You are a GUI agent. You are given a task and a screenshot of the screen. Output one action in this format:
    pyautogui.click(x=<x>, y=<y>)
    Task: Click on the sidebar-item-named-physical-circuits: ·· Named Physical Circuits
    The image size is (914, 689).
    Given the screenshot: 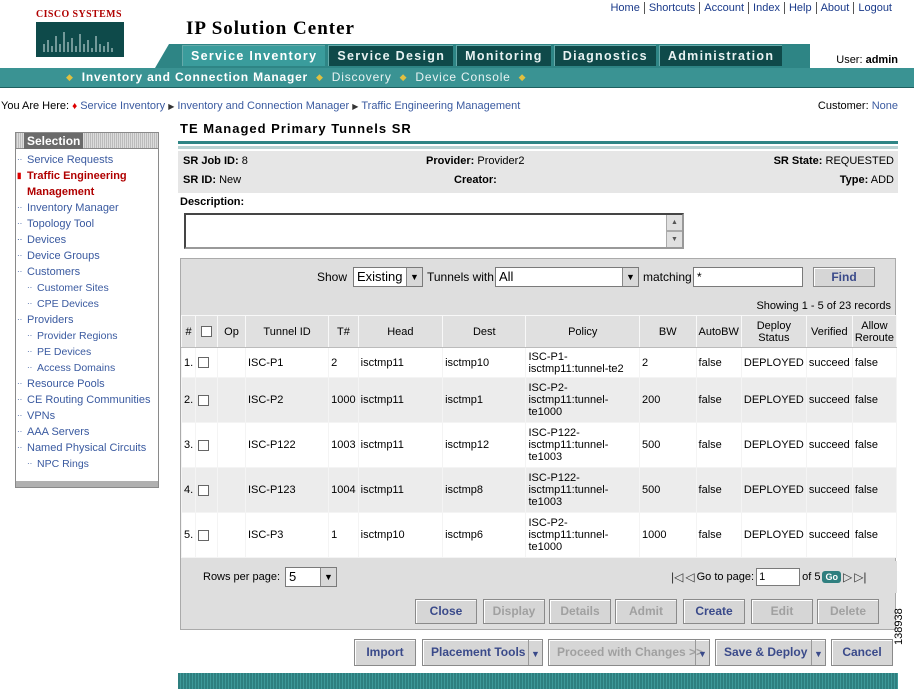 What is the action you would take?
    pyautogui.click(x=87, y=448)
    